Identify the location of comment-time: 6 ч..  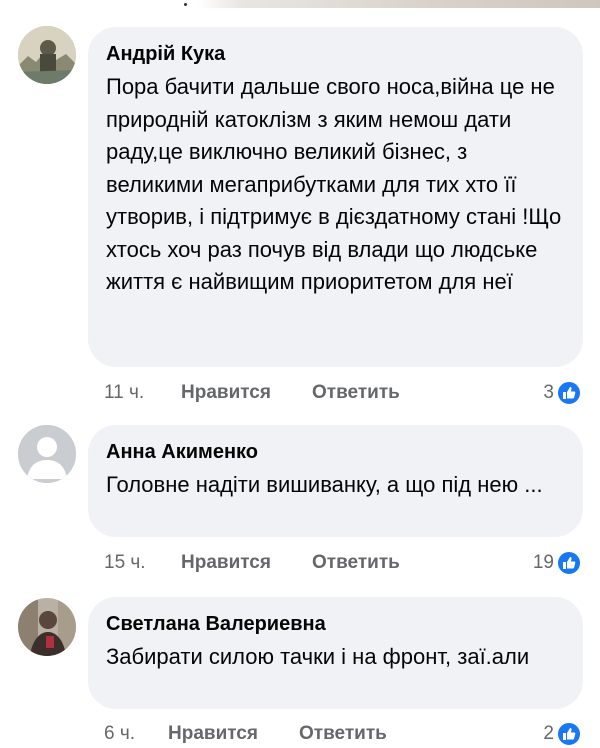
(119, 734).